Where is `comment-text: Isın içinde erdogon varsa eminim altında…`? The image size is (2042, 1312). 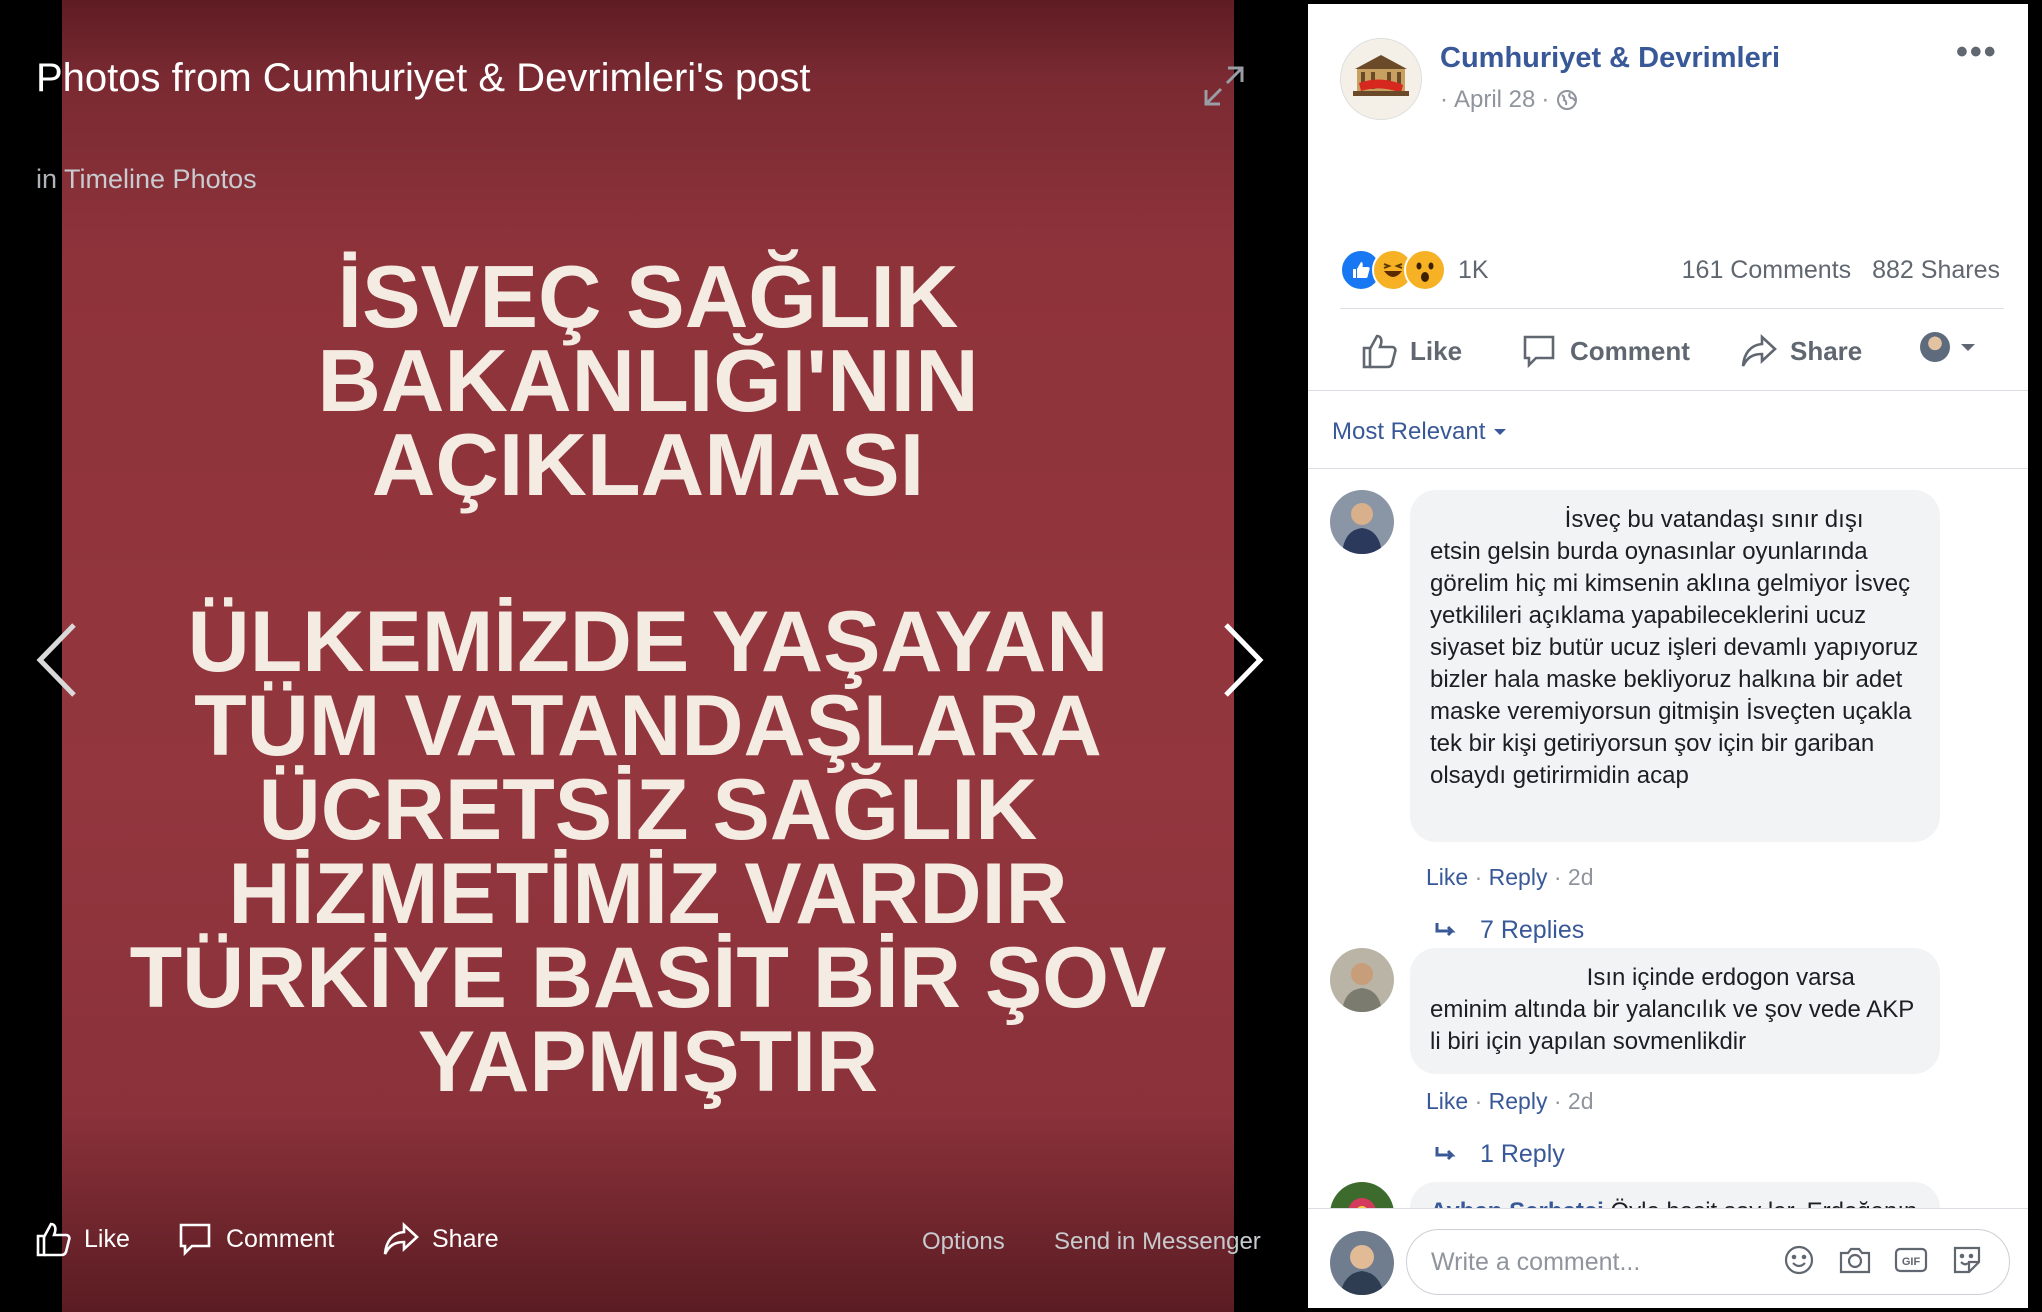
comment-text: Isın içinde erdogon varsa eminim altında… is located at coordinates (1672, 1009).